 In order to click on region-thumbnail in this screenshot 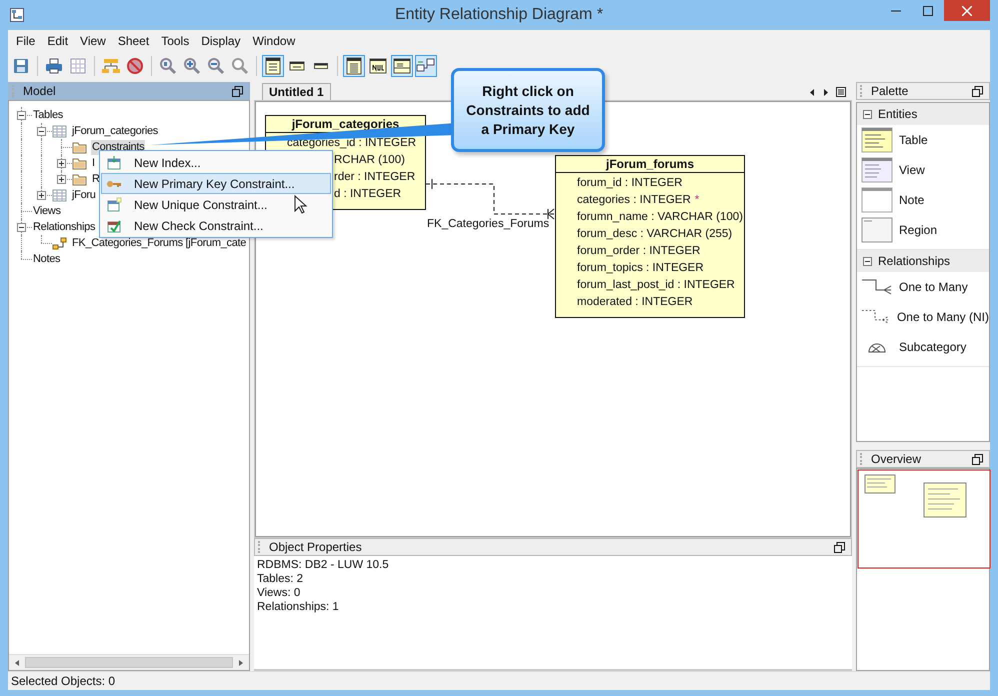, I will do `click(877, 230)`.